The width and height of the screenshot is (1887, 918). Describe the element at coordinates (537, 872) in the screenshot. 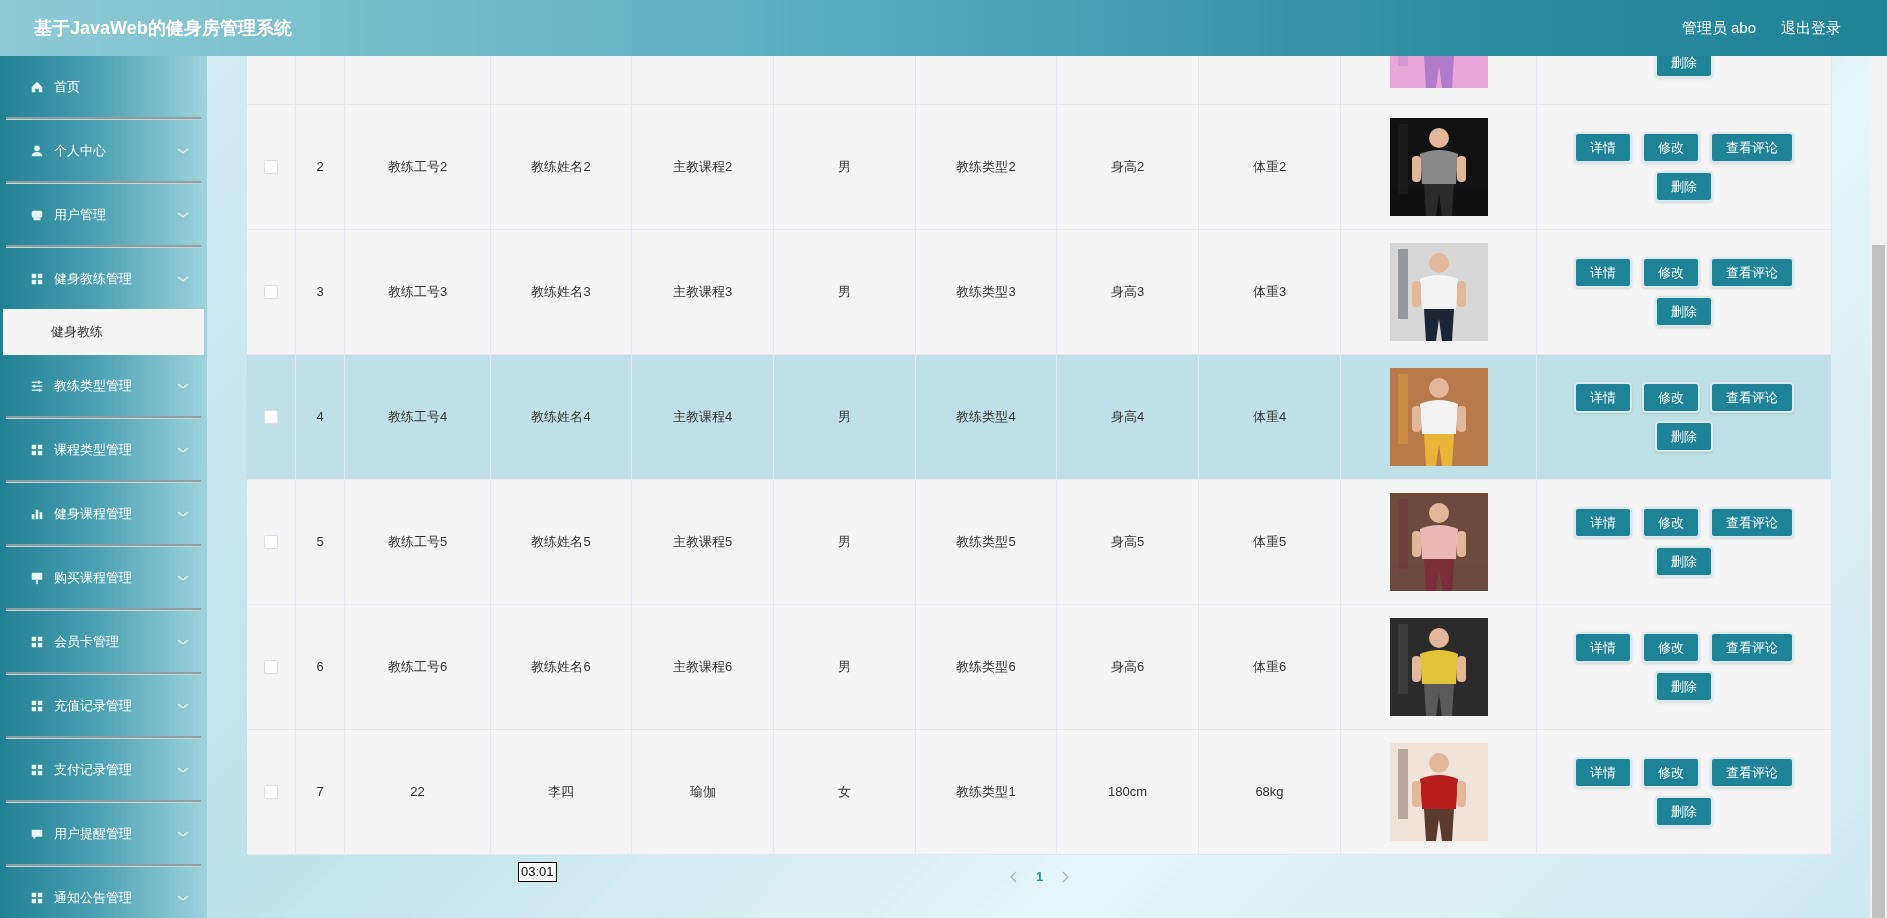

I see `time-tooltip: 03:01` at that location.